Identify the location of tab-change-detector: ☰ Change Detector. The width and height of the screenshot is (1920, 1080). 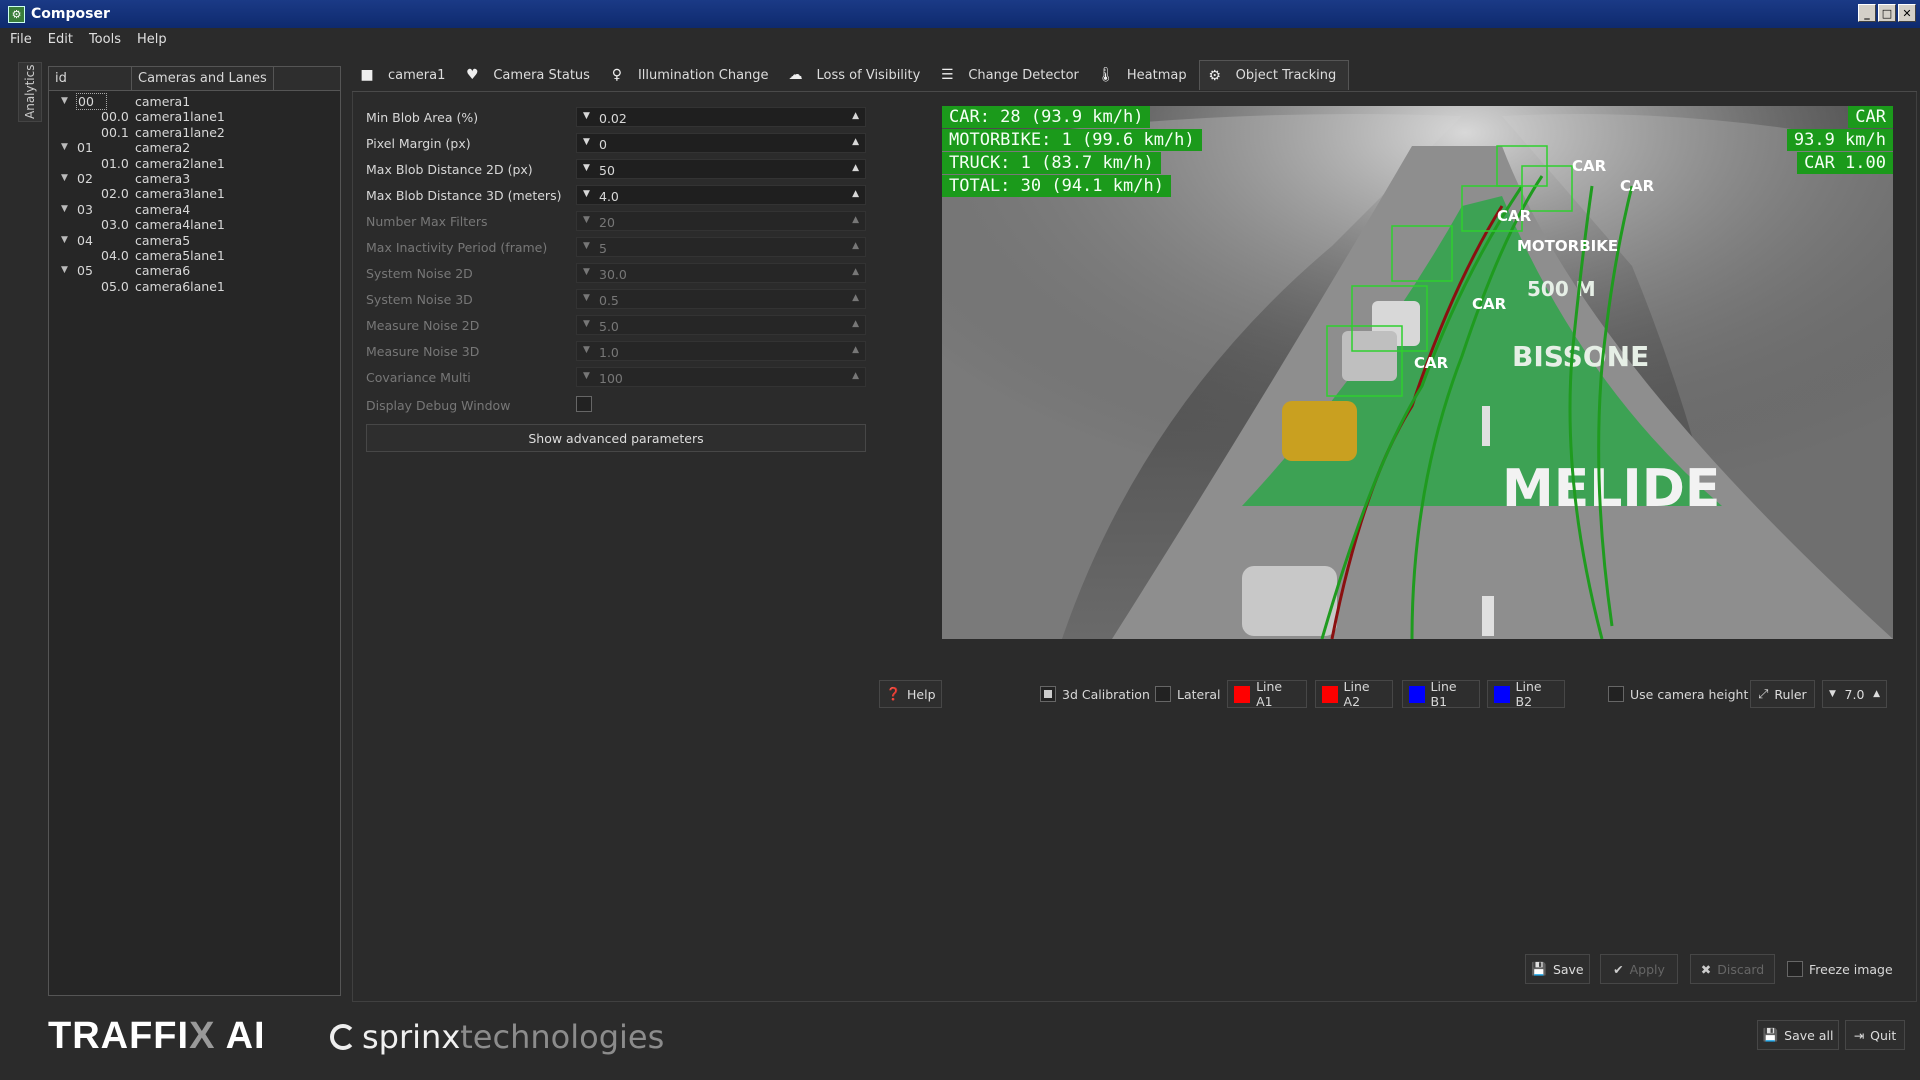
(1011, 75).